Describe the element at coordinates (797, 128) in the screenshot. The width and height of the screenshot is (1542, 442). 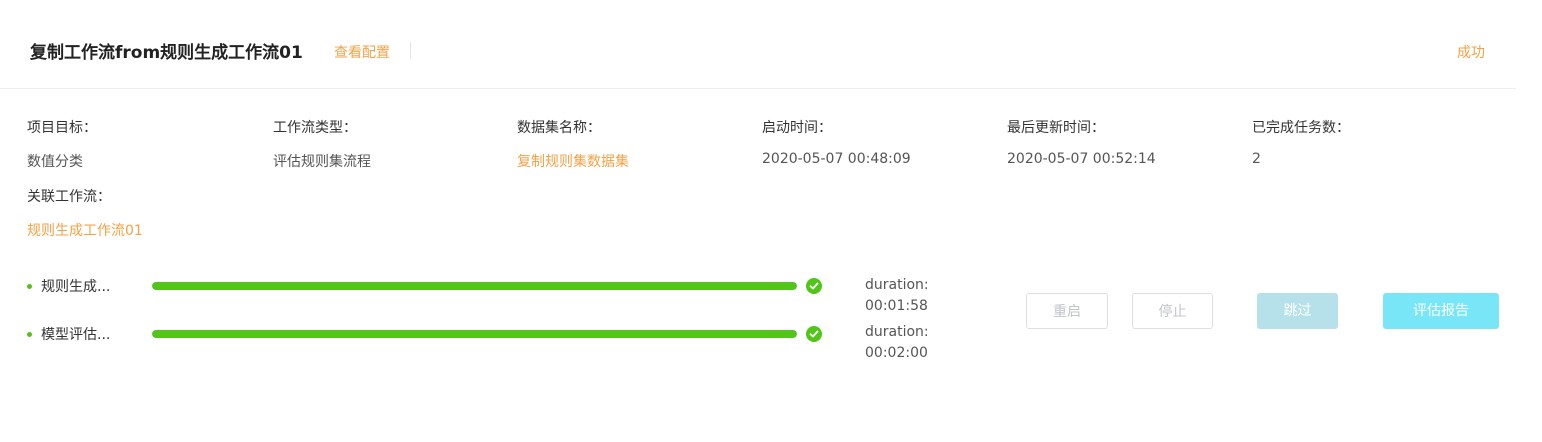
I see `start-time-label: 启动时间：` at that location.